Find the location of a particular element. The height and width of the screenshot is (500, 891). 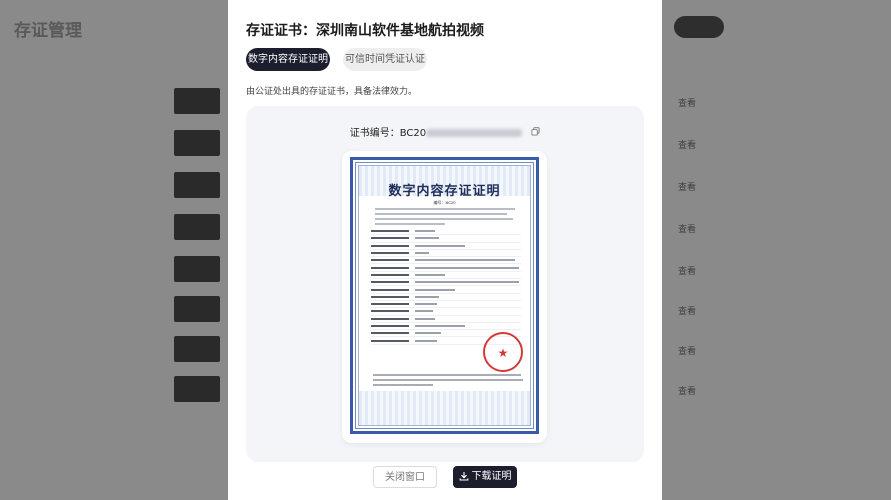

download-icon is located at coordinates (463, 476).